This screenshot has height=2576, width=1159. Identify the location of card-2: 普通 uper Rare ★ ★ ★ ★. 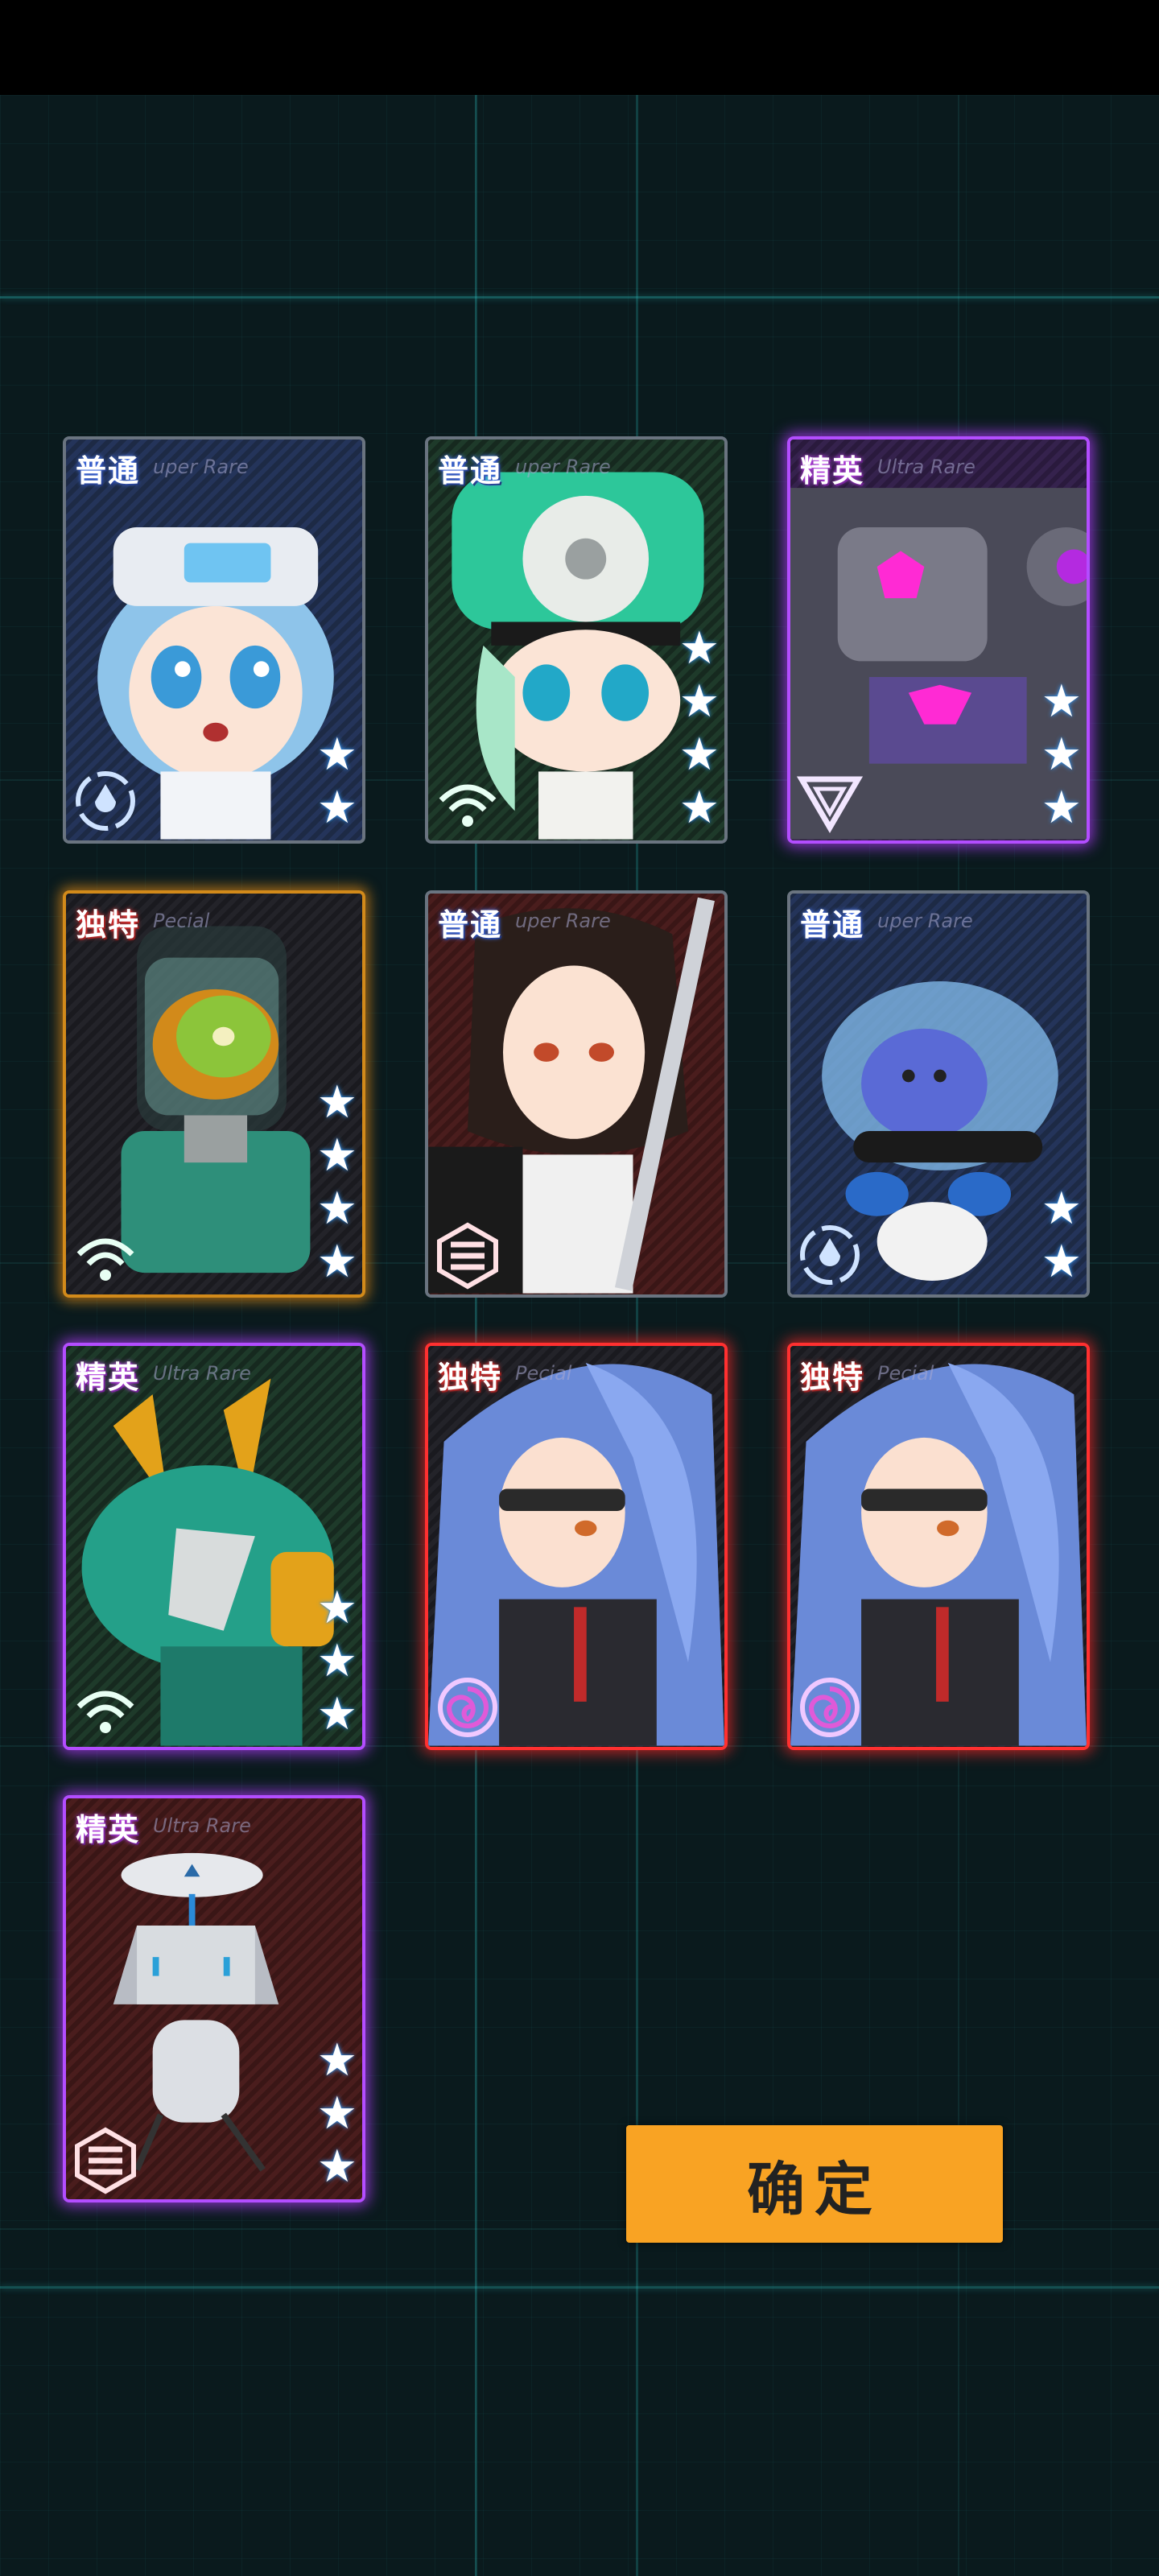
(576, 640).